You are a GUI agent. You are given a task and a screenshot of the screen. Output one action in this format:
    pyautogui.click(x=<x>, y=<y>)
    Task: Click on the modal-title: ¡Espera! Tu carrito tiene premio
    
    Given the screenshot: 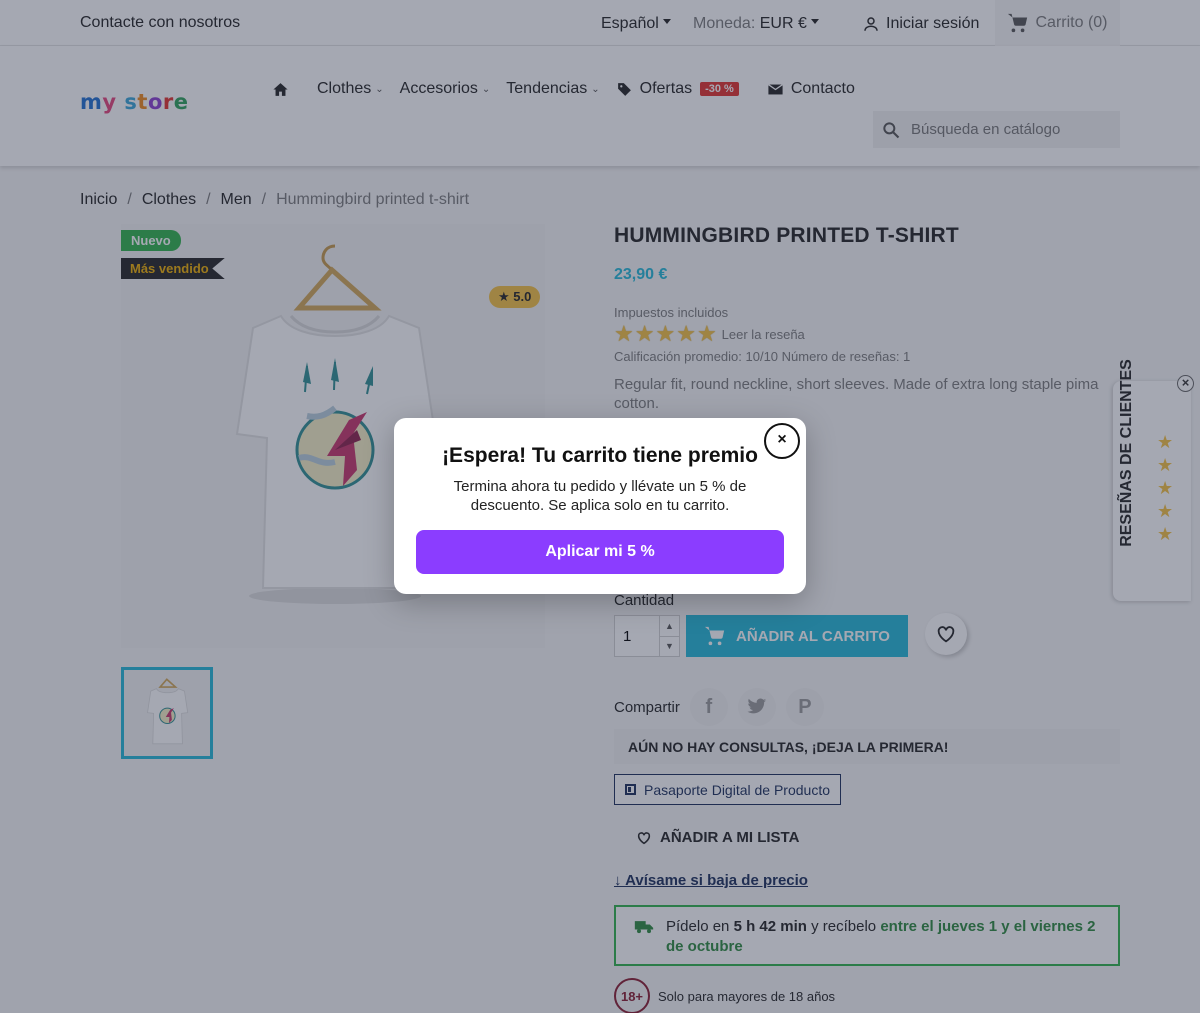 What is the action you would take?
    pyautogui.click(x=600, y=455)
    